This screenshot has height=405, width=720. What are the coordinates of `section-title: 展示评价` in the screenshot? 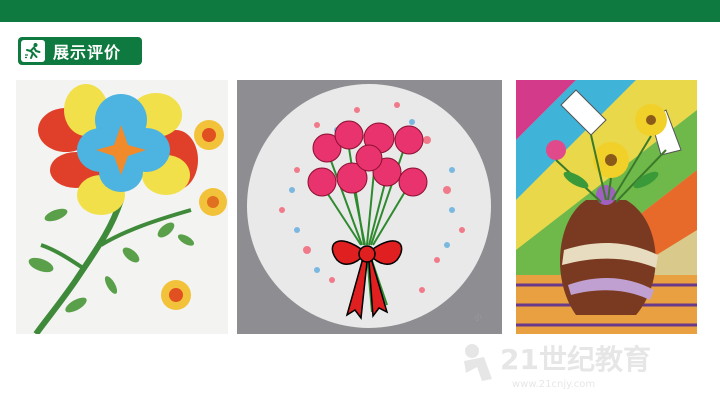 It's located at (87, 52).